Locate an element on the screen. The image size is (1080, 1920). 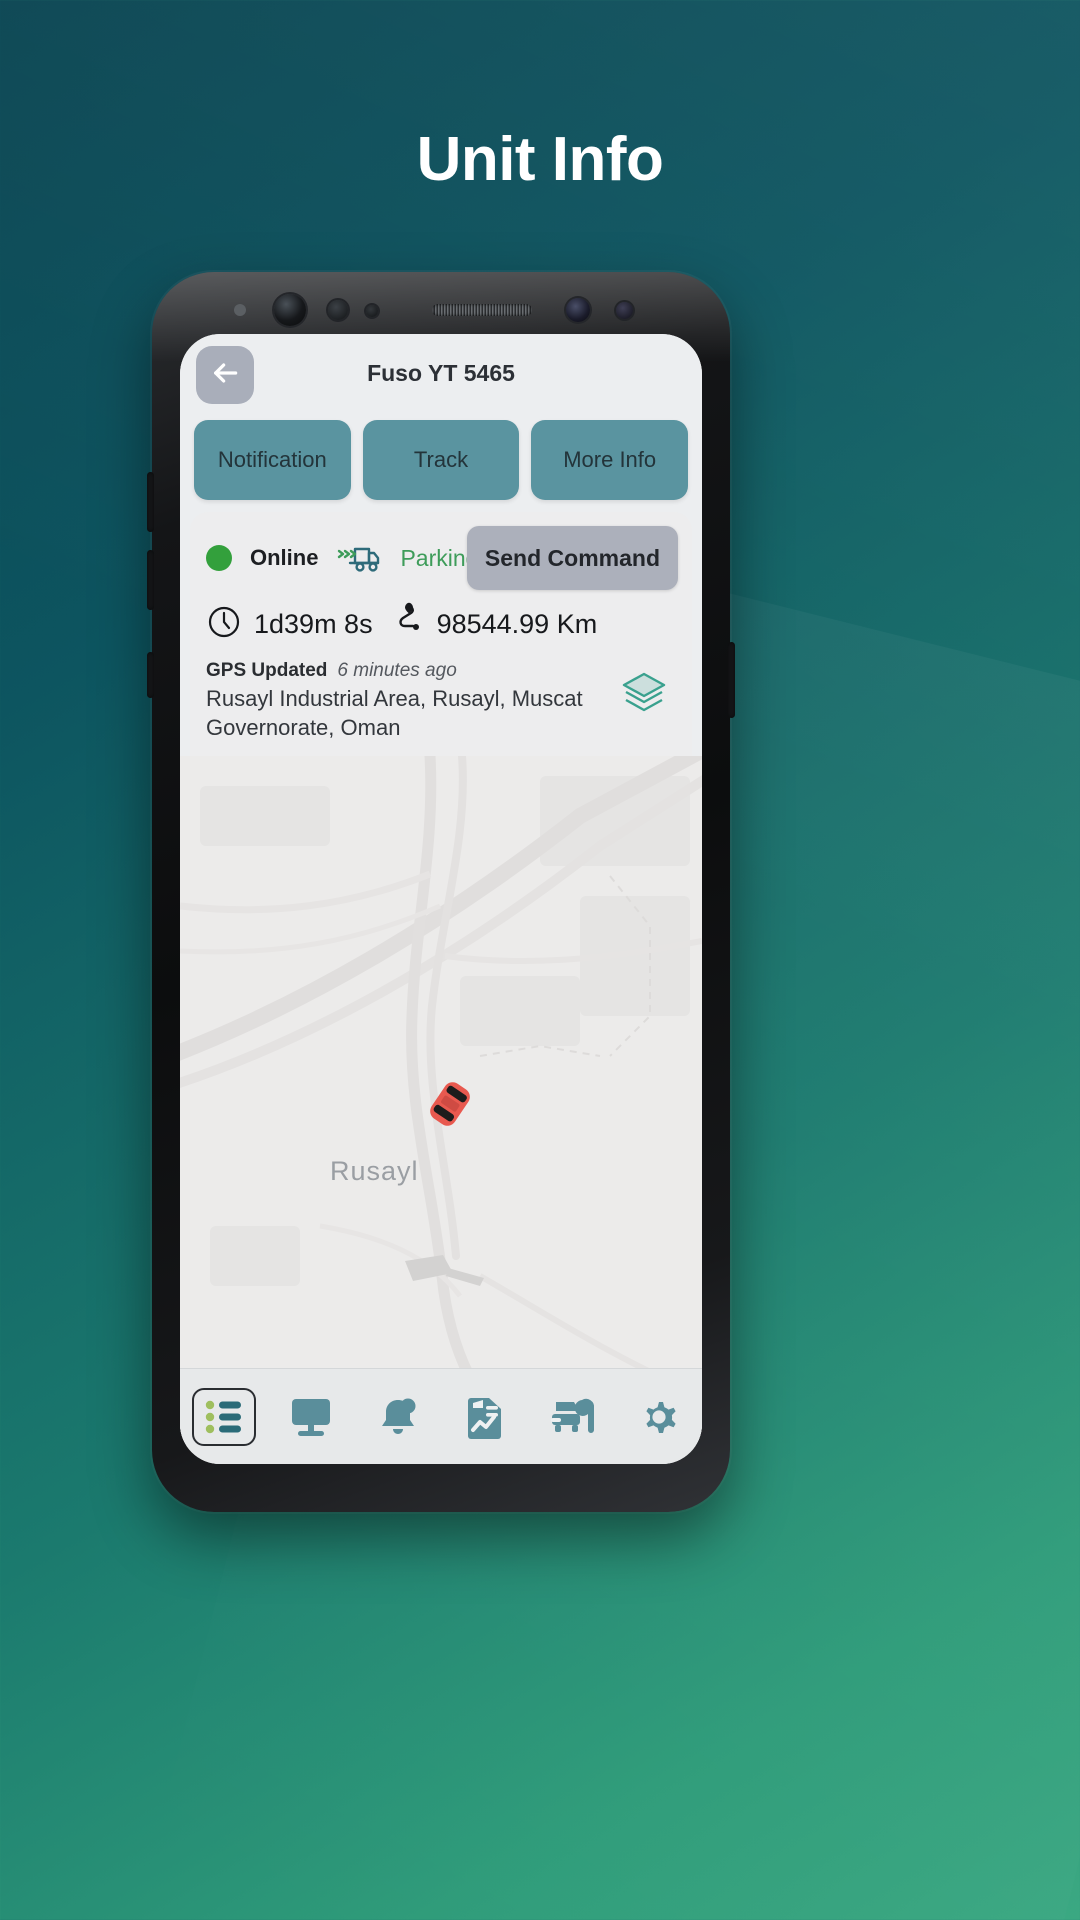
page-unit-title: Fuso YT 5465 is located at coordinates (441, 373).